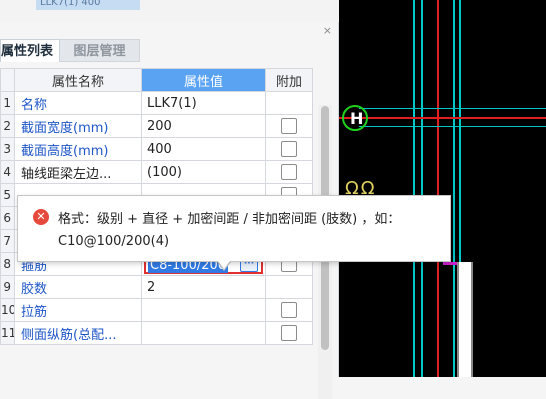  I want to click on table-row: 4 轴线距梁左边... (100), so click(156, 172).